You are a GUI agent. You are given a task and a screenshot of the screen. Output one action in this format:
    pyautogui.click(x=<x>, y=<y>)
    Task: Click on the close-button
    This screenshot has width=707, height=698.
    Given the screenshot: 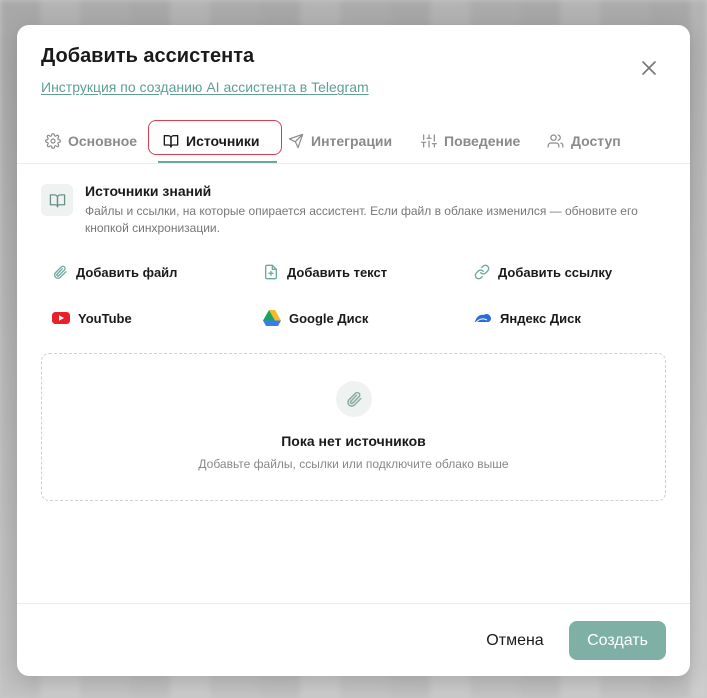 What is the action you would take?
    pyautogui.click(x=649, y=68)
    